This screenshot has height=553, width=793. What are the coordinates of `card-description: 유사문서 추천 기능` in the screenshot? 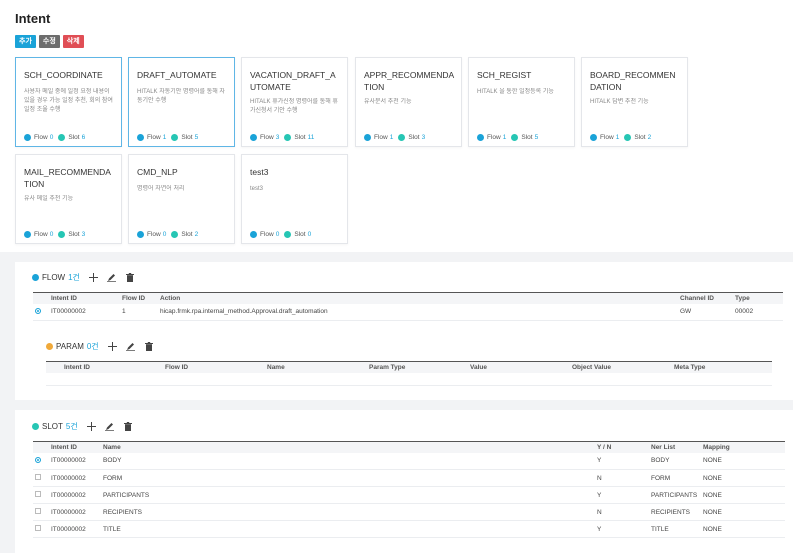 It's located at (388, 102).